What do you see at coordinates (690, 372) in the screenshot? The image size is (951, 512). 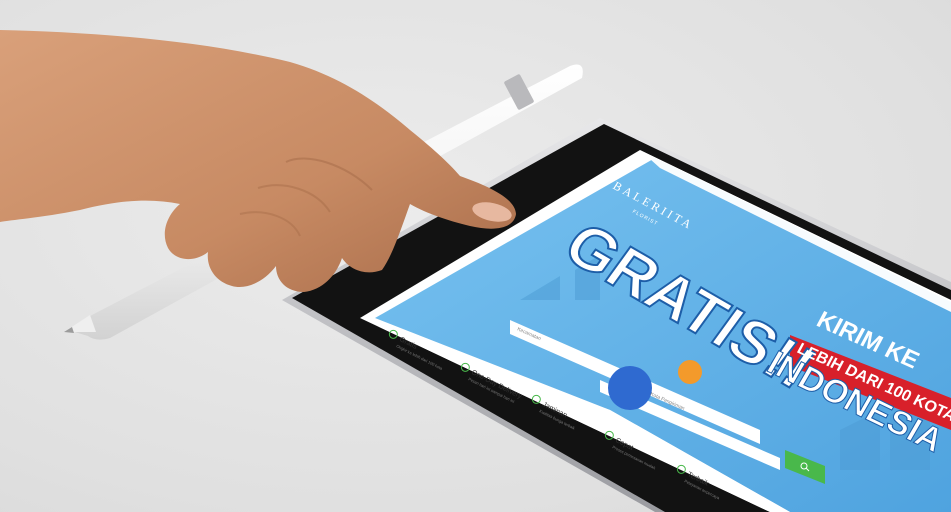 I see `courier-illustration` at bounding box center [690, 372].